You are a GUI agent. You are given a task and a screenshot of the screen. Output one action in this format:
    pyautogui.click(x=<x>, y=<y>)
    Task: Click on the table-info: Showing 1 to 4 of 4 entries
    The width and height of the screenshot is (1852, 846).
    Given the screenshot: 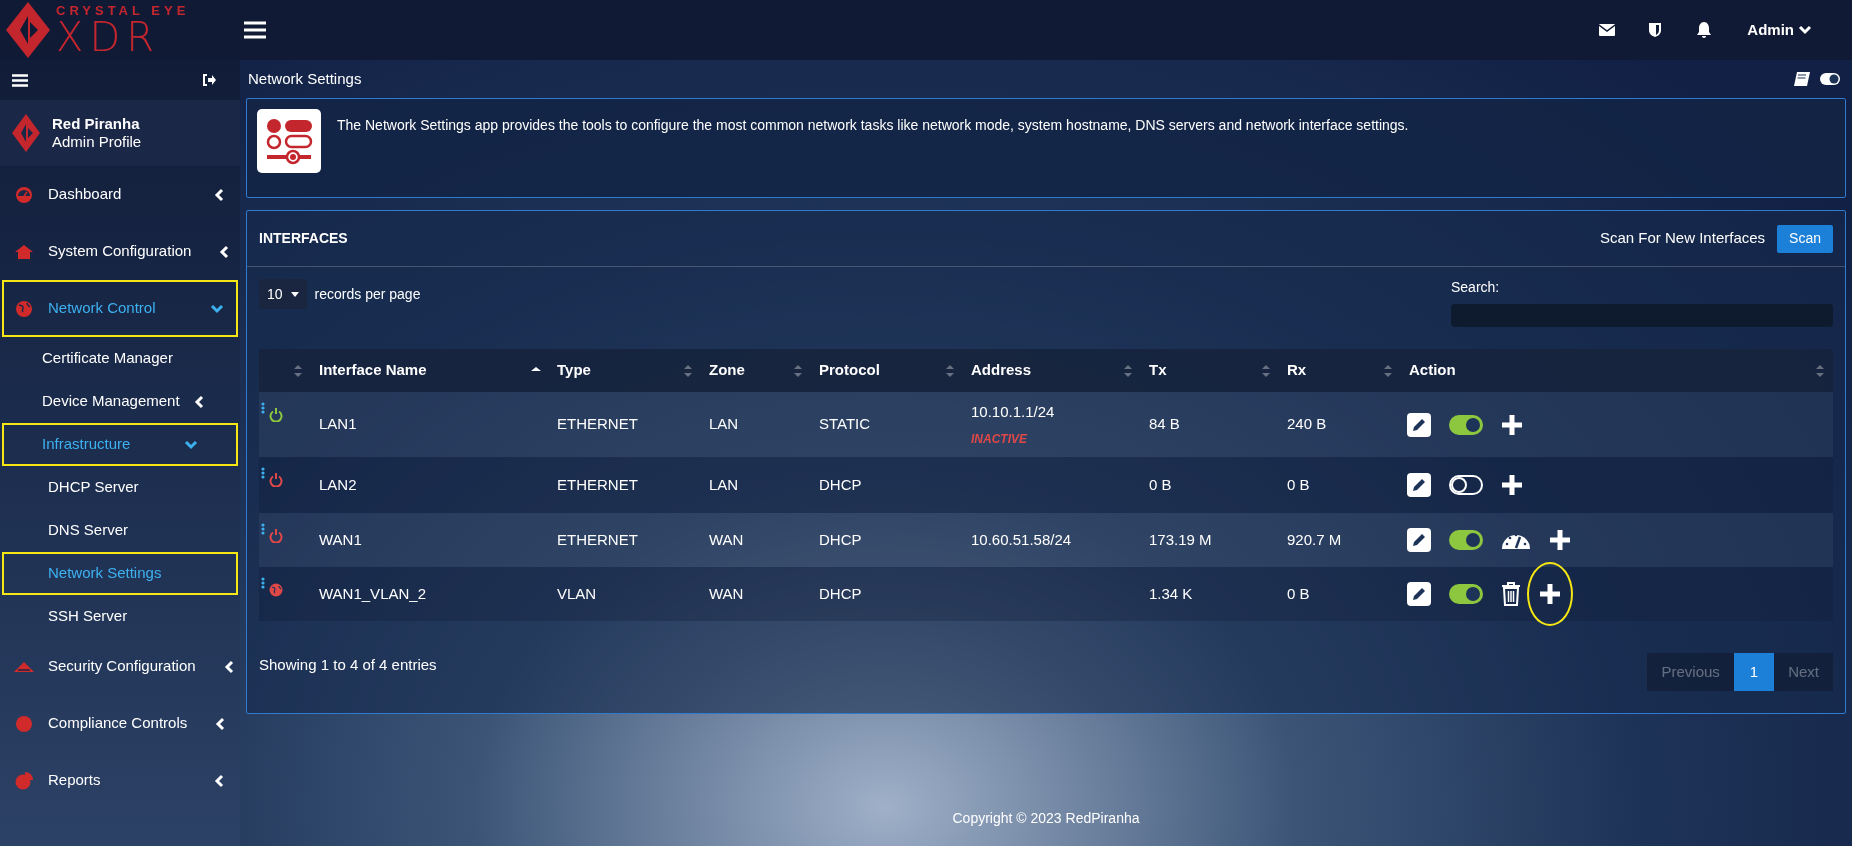 What is the action you would take?
    pyautogui.click(x=348, y=664)
    